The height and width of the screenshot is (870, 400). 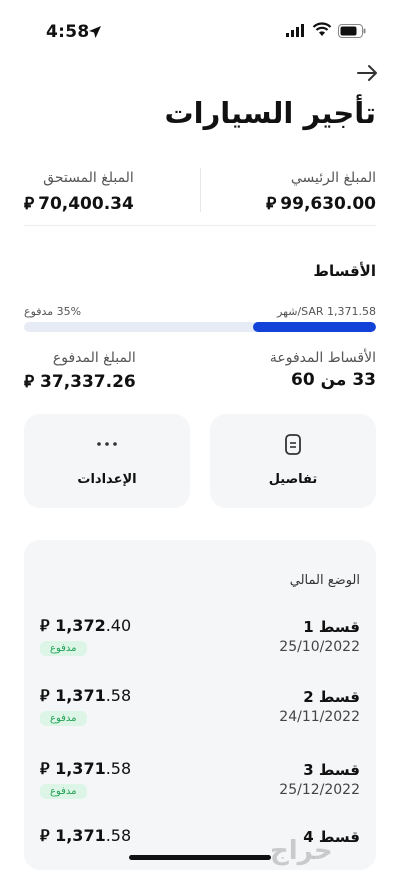 I want to click on cellular-signal-icon, so click(x=295, y=30).